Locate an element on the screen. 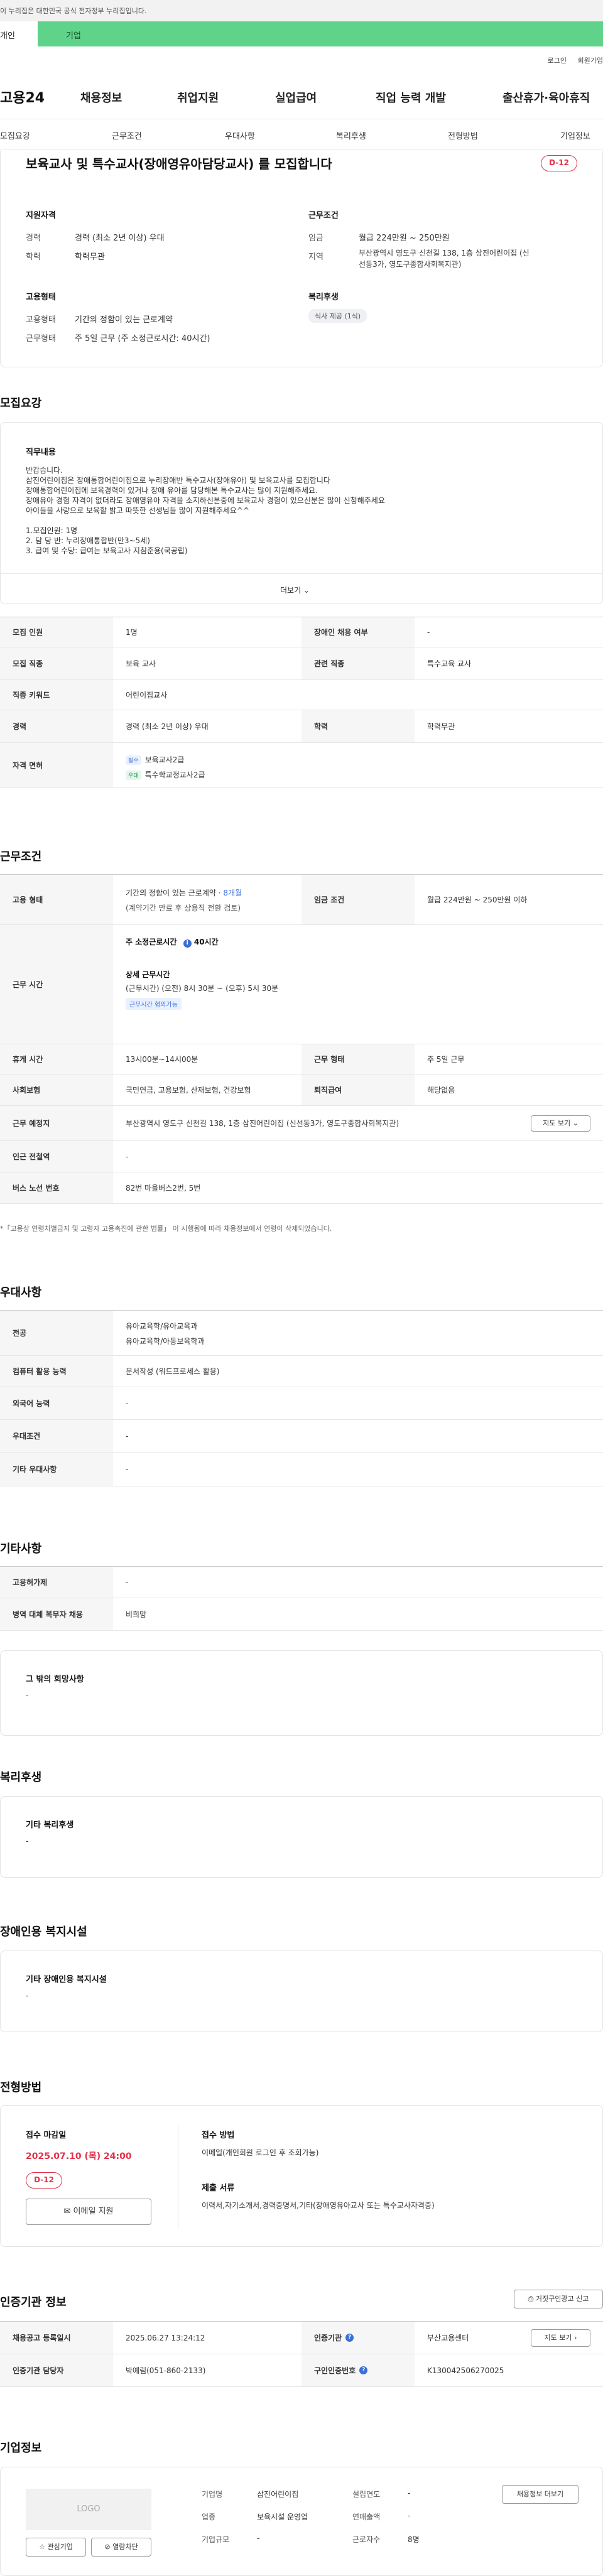  computer-label: 컴퓨터 활용 능력 is located at coordinates (57, 1371).